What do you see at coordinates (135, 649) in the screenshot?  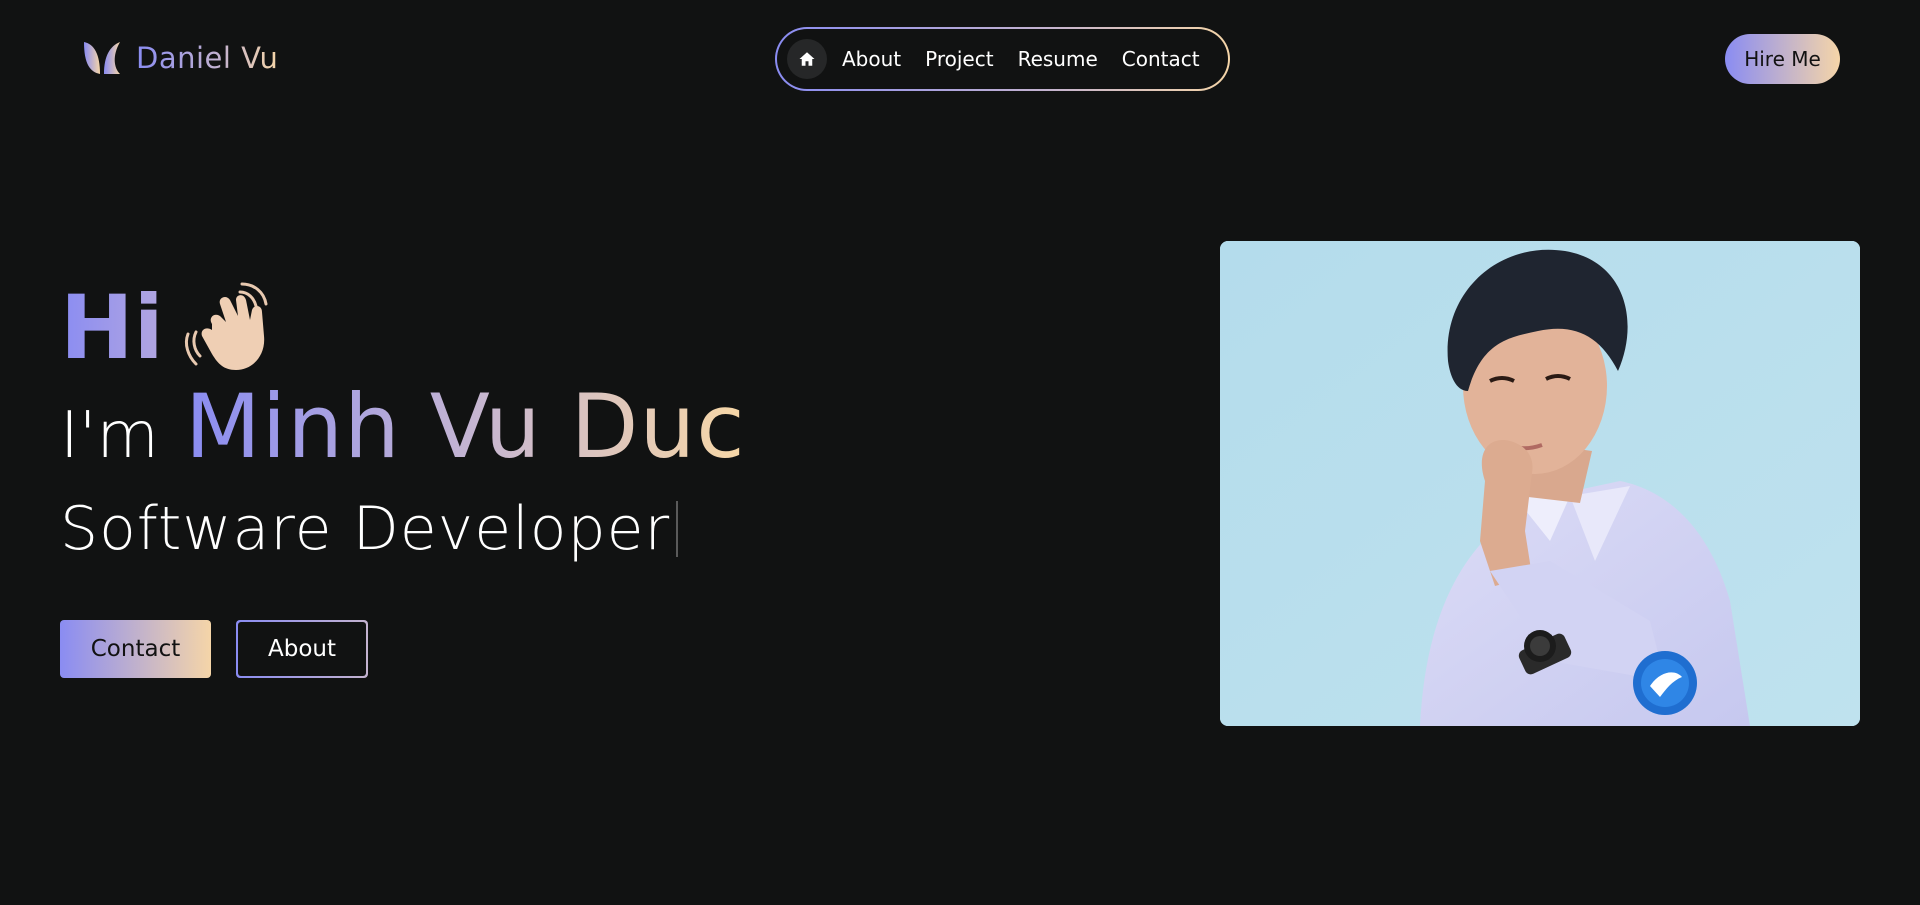 I see `contact-button: Contact` at bounding box center [135, 649].